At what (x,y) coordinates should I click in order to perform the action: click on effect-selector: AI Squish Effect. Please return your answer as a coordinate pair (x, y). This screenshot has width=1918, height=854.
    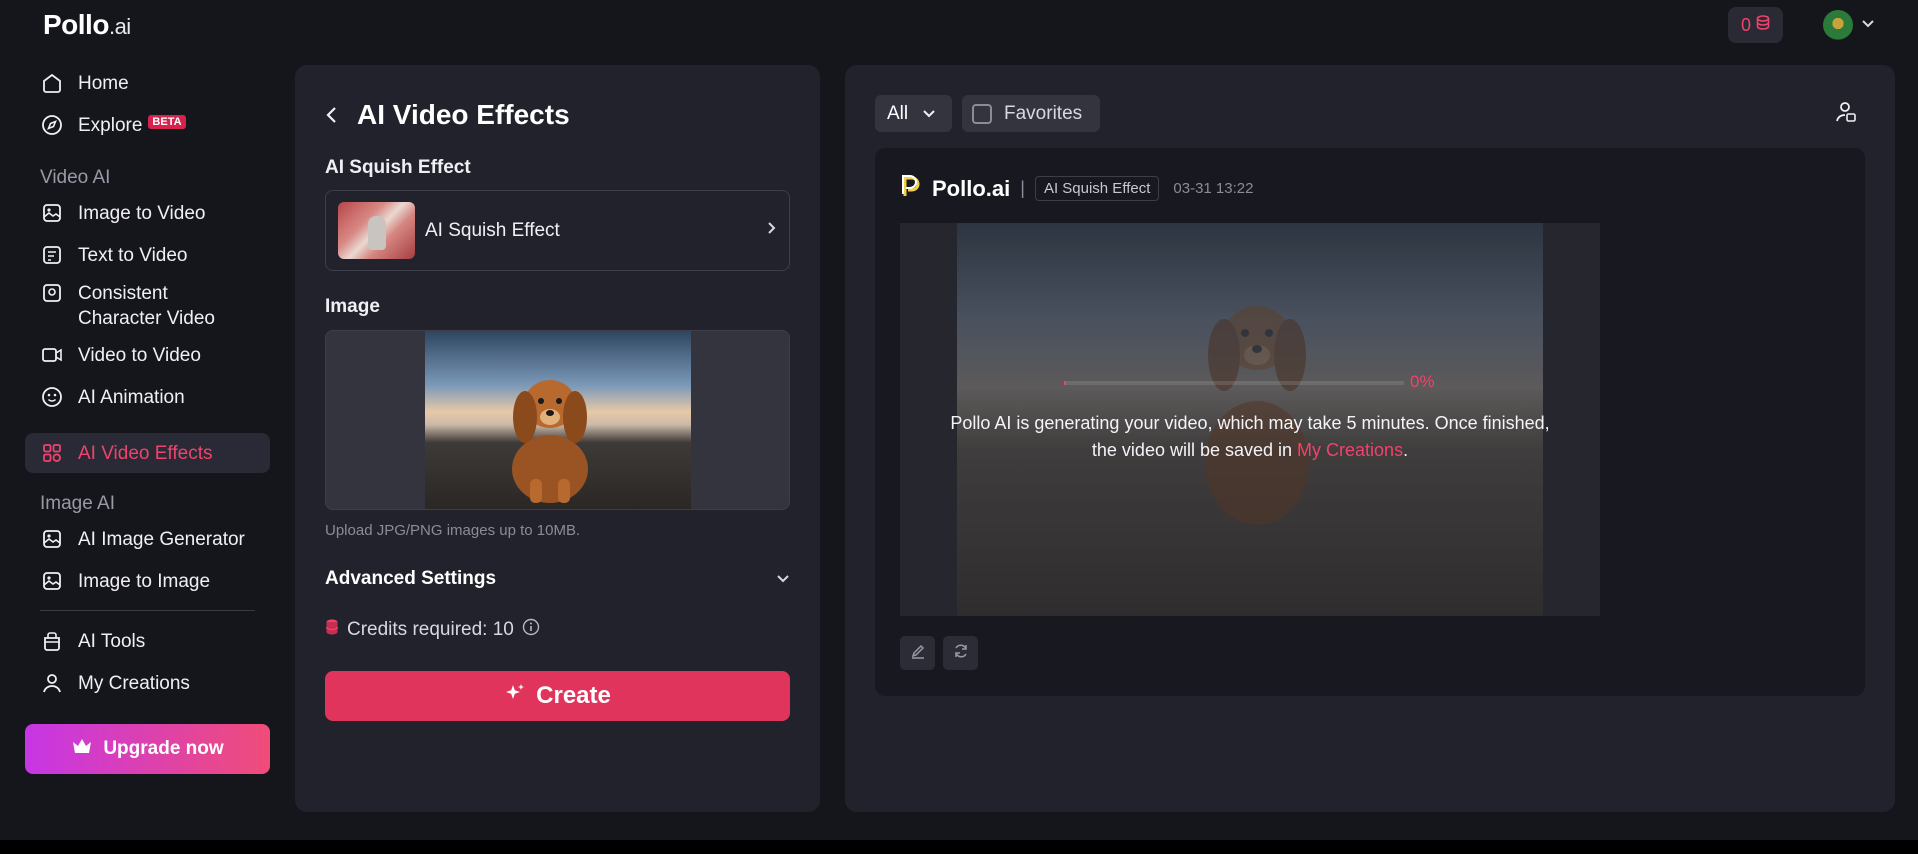
    Looking at the image, I should click on (557, 230).